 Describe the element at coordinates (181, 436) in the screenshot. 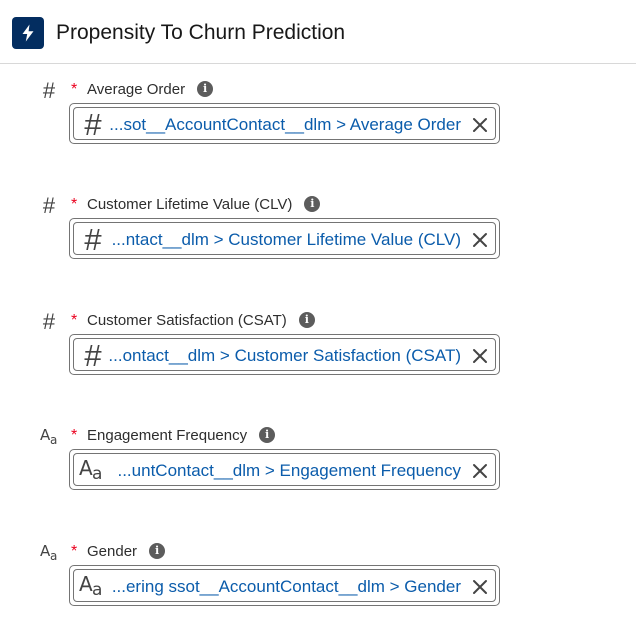

I see `field-label: Engagement Frequency i` at that location.